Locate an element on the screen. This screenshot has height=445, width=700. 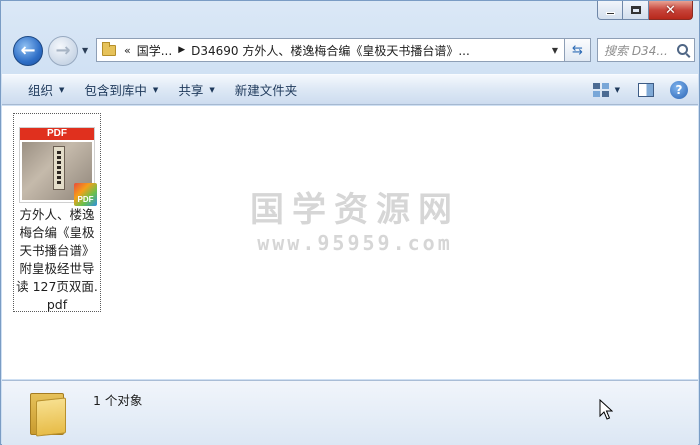
organize-label: 组织 is located at coordinates (41, 90).